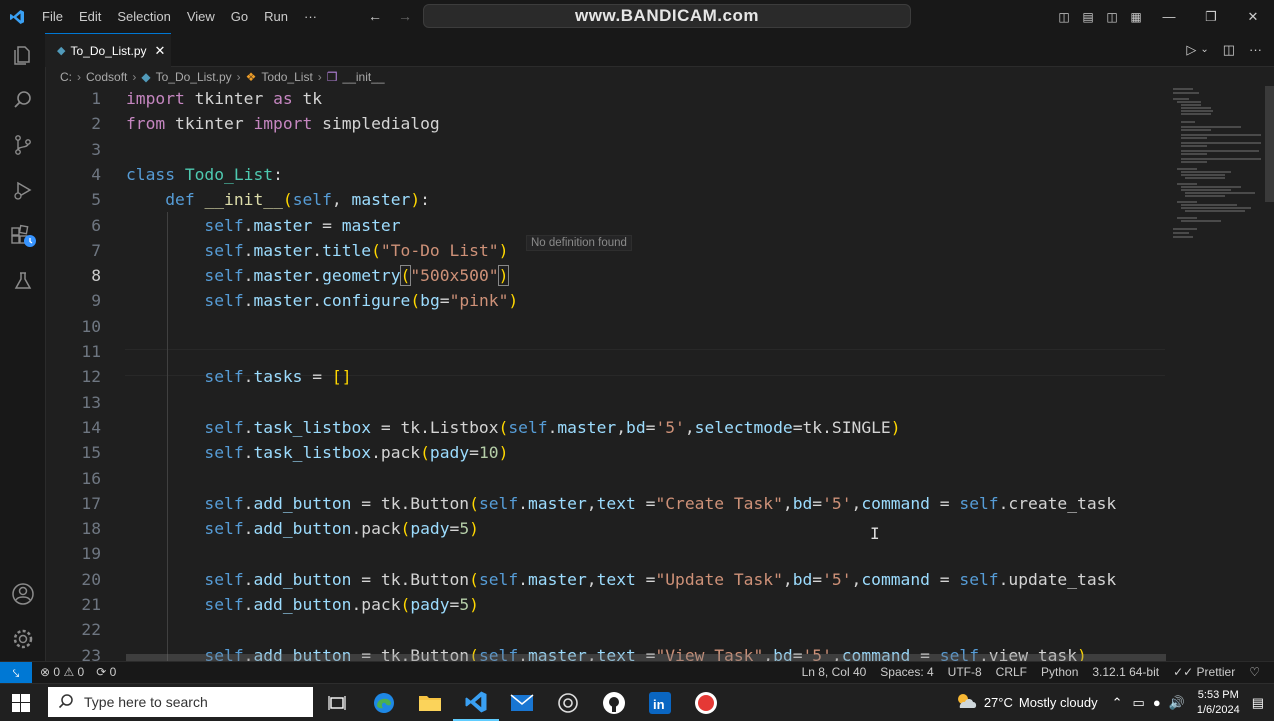  Describe the element at coordinates (660, 702) in the screenshot. I see `linkedin-icon: in` at that location.